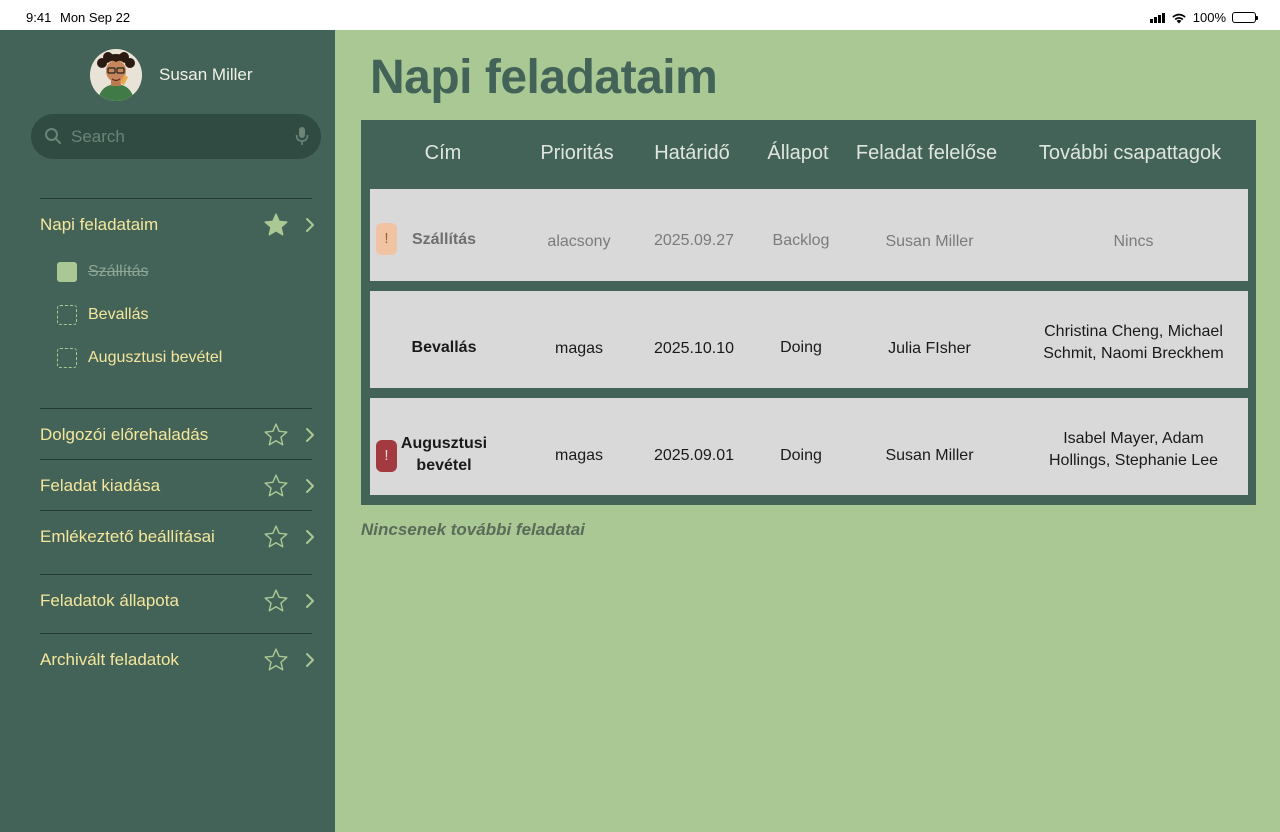  Describe the element at coordinates (95, 17) in the screenshot. I see `status-date: Mon Sep 22` at that location.